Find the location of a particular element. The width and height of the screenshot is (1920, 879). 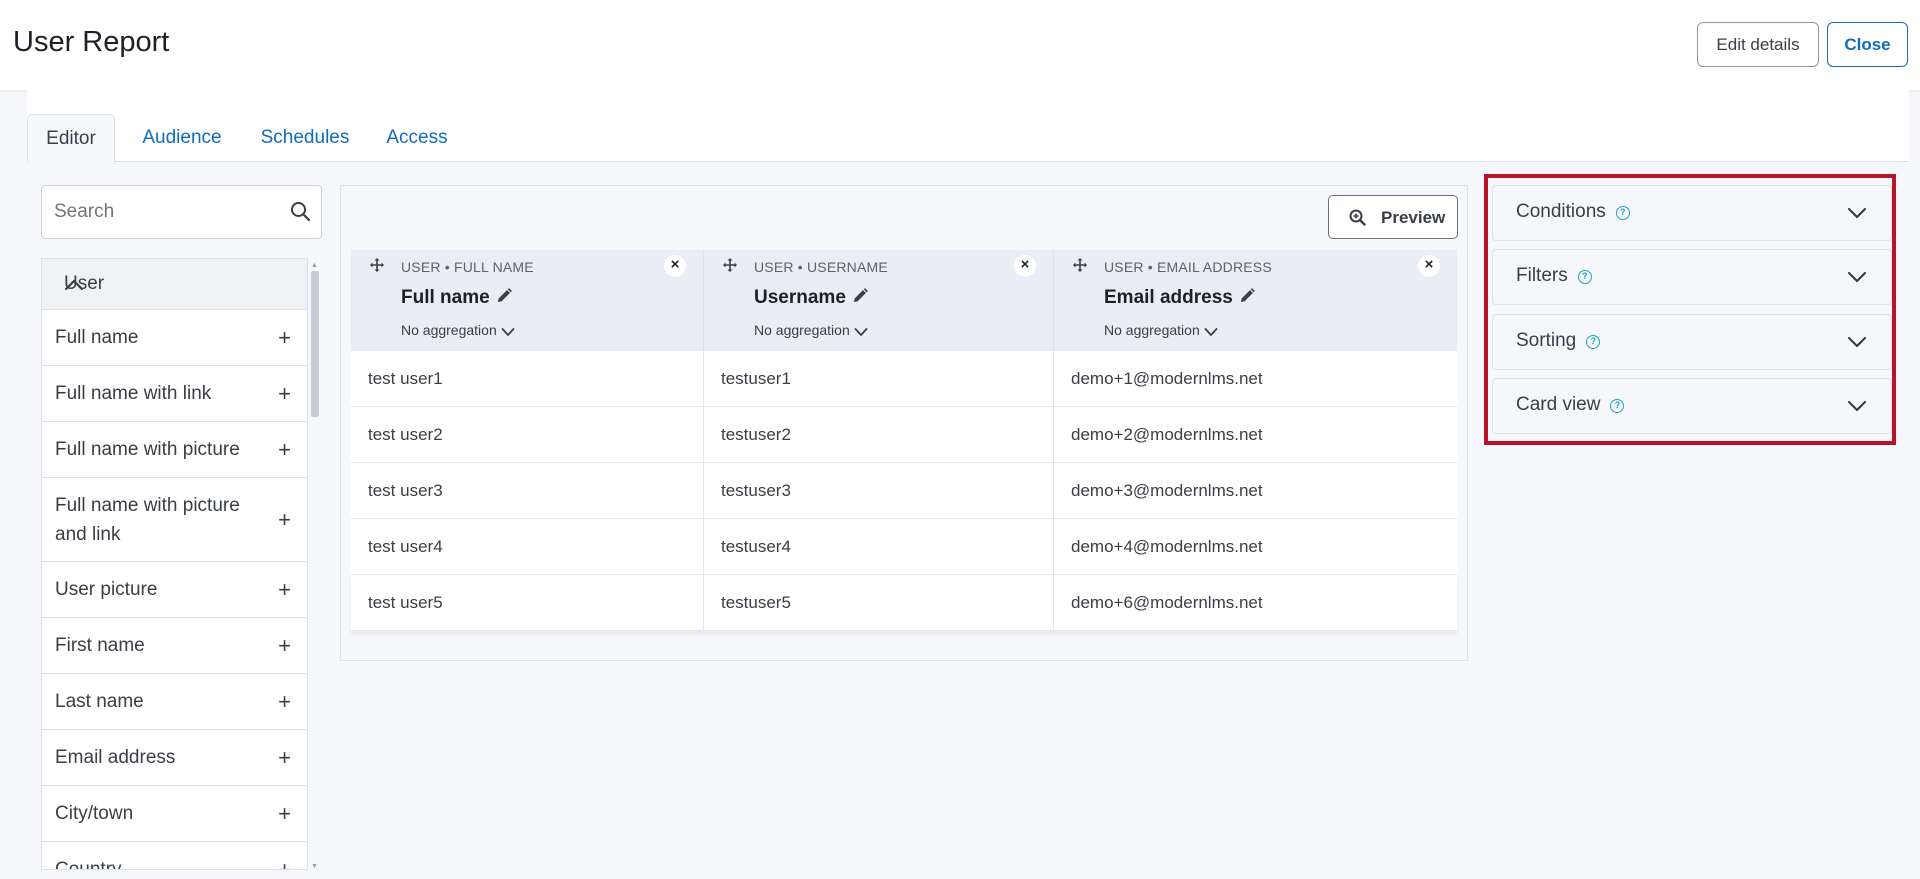

table-cell: demo+4@modernlms.net is located at coordinates (1167, 546).